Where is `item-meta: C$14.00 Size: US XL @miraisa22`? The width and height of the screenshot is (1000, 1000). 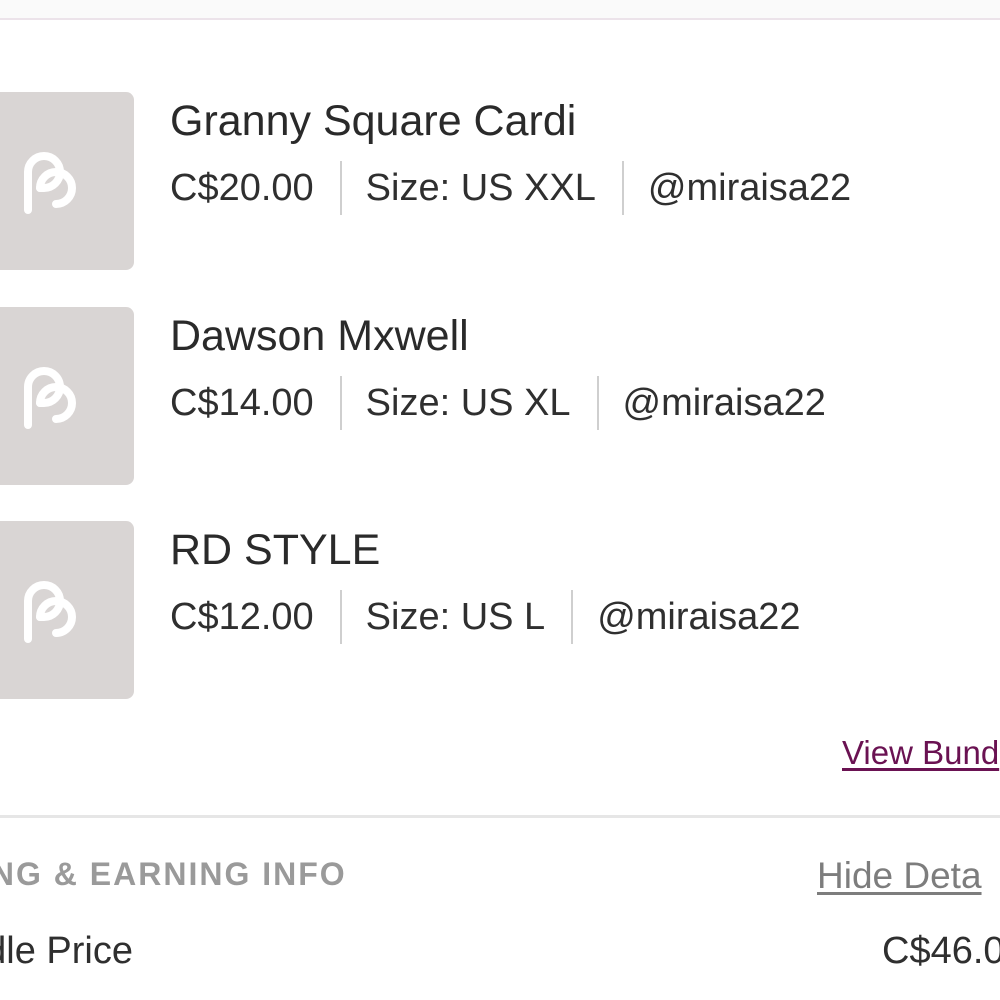 item-meta: C$14.00 Size: US XL @miraisa22 is located at coordinates (498, 403).